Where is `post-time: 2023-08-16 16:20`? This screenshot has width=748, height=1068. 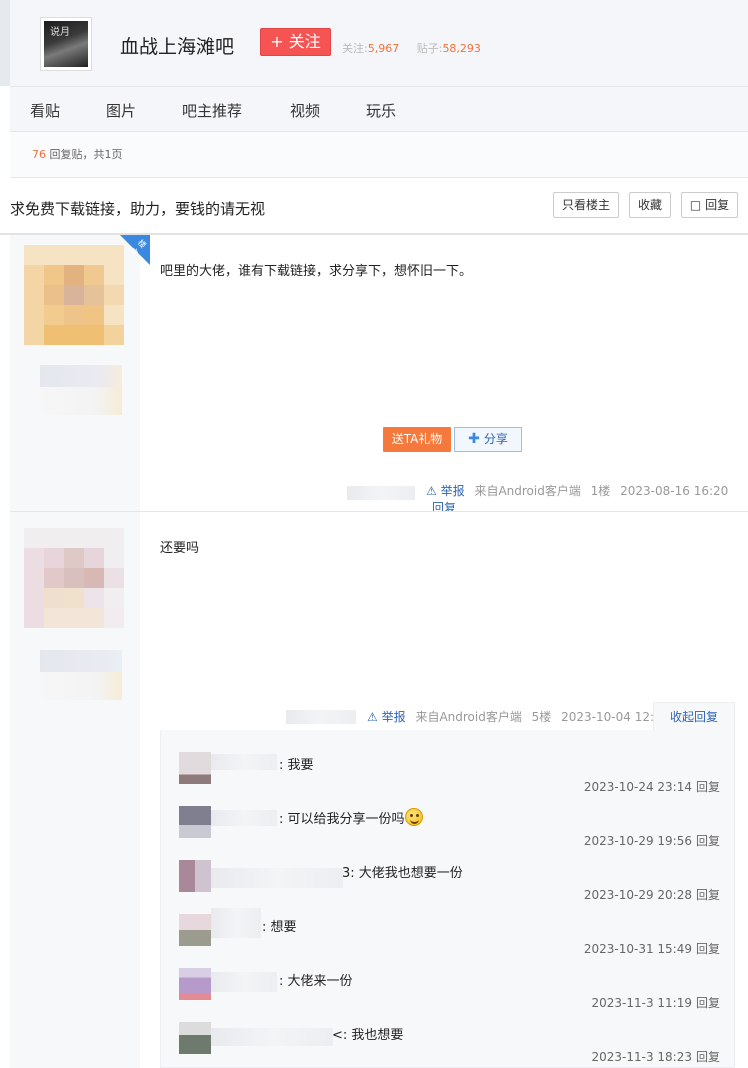
post-time: 2023-08-16 16:20 is located at coordinates (674, 491).